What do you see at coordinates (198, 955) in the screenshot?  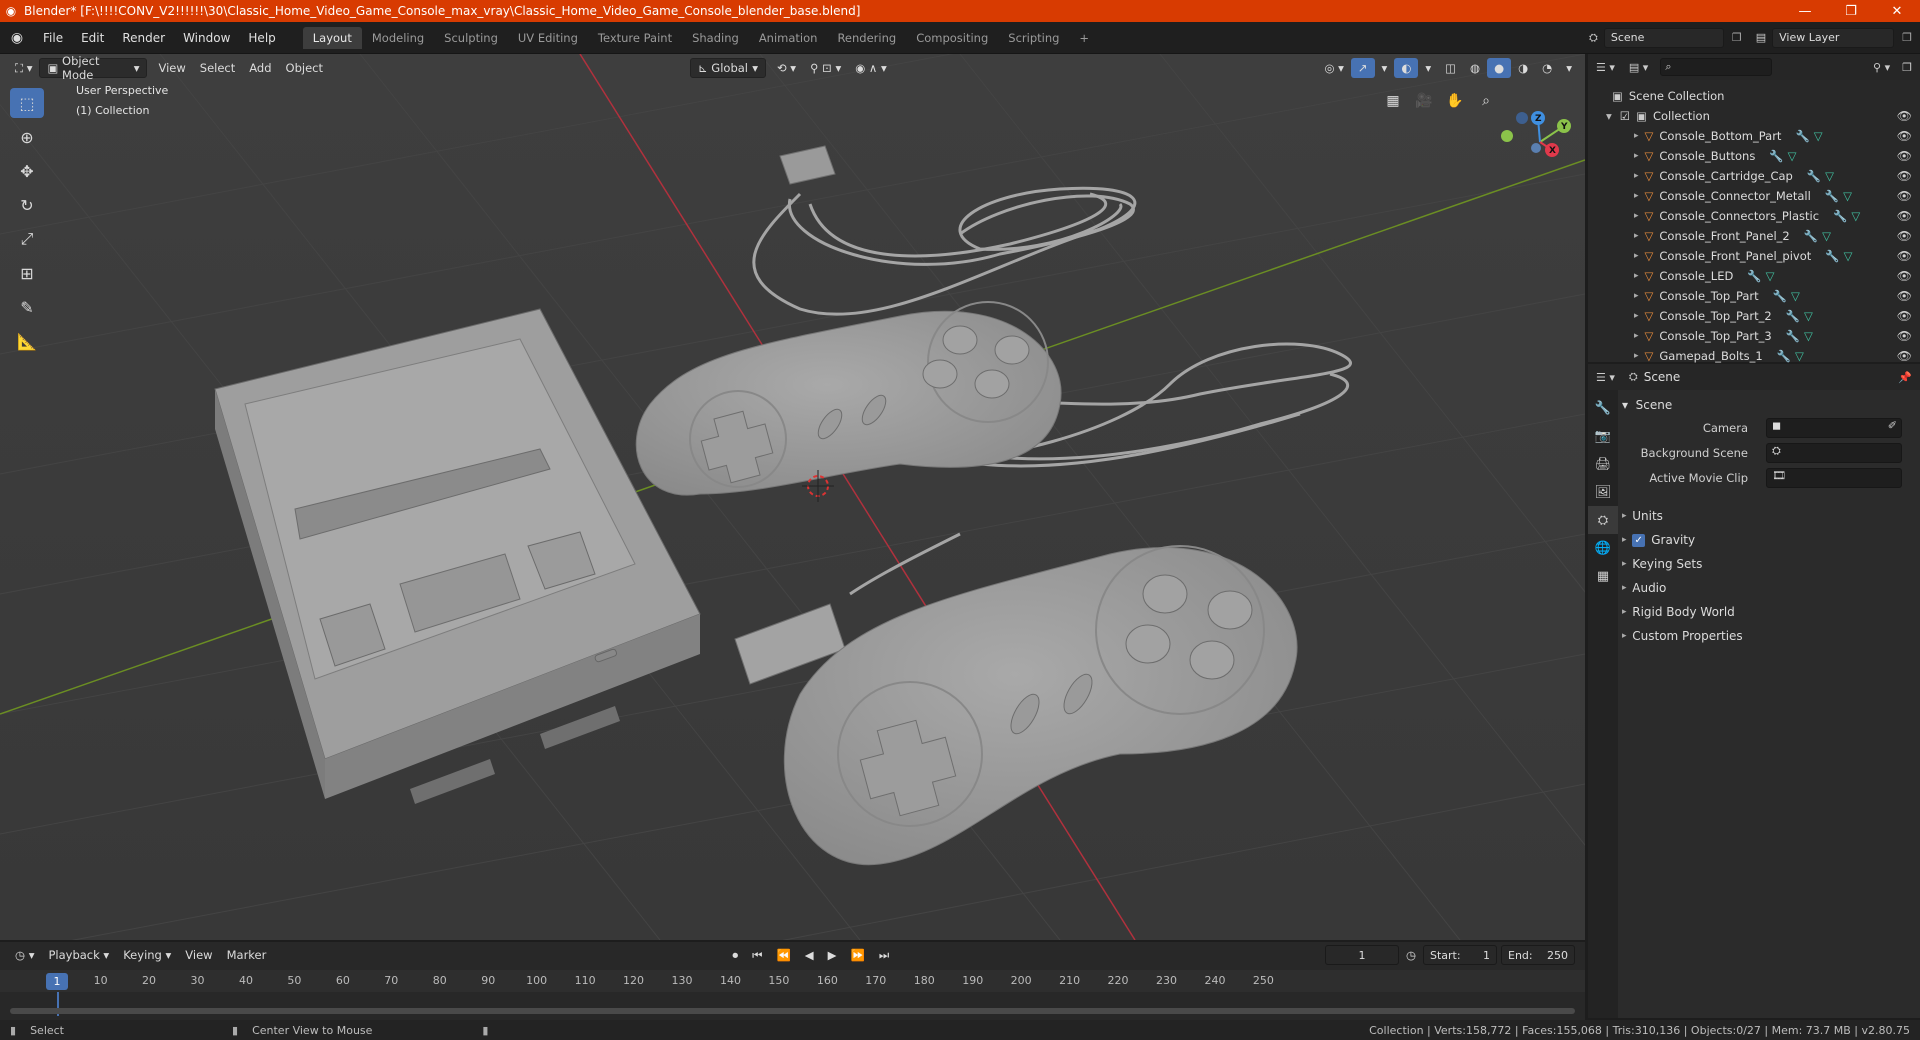 I see `timeline-menu-view: View` at bounding box center [198, 955].